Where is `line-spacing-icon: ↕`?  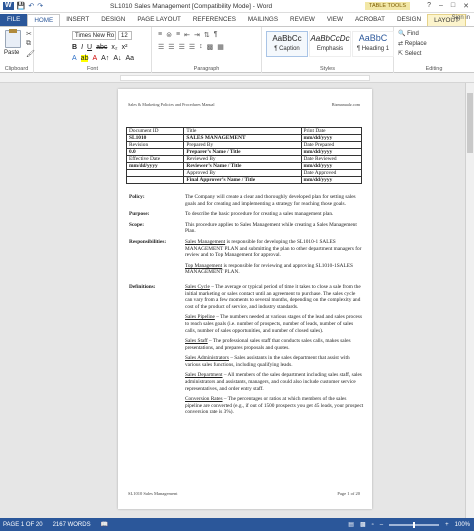
line-spacing-icon: ↕ is located at coordinates (201, 47).